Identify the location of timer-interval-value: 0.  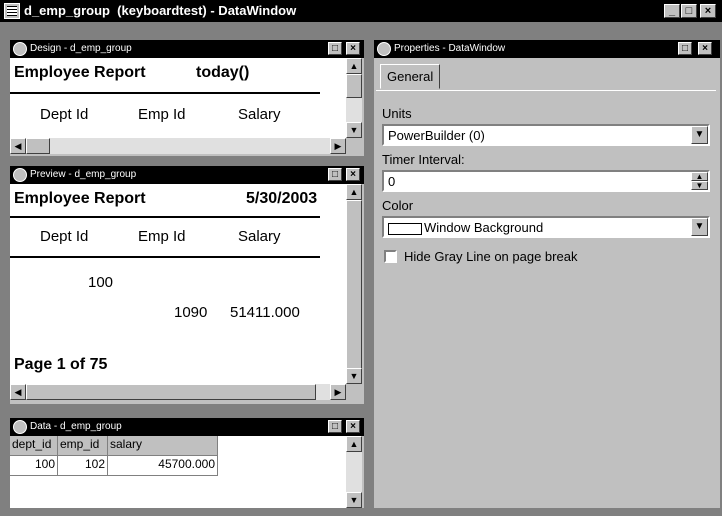
(392, 181).